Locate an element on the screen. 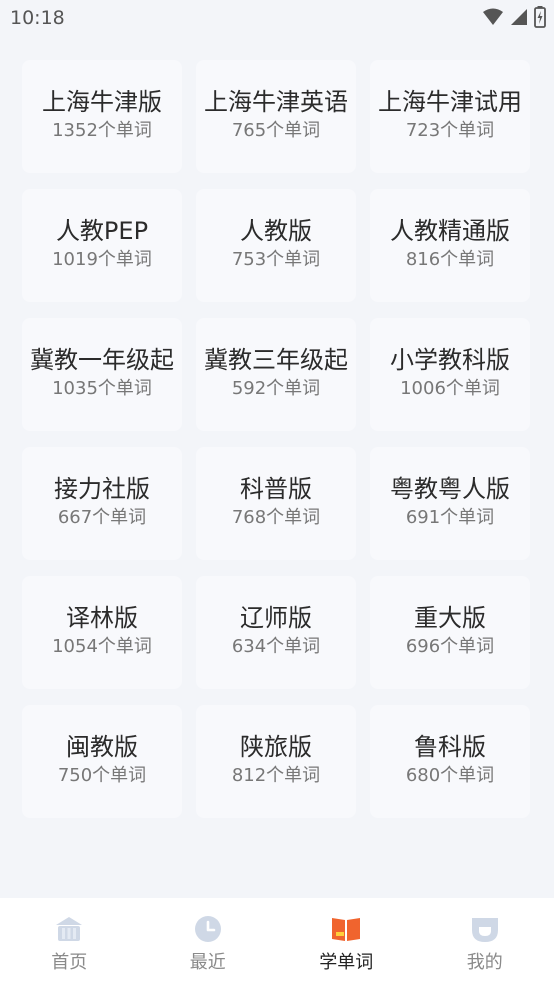 This screenshot has width=554, height=984. nav-label-home: 首页 is located at coordinates (69, 962).